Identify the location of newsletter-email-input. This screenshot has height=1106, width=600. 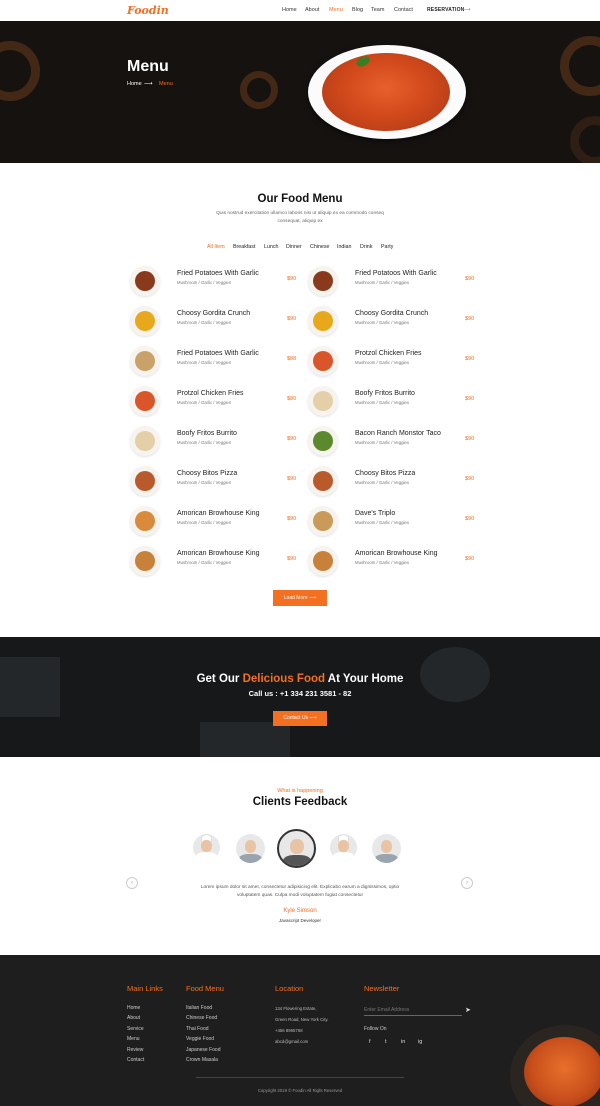
(413, 1010).